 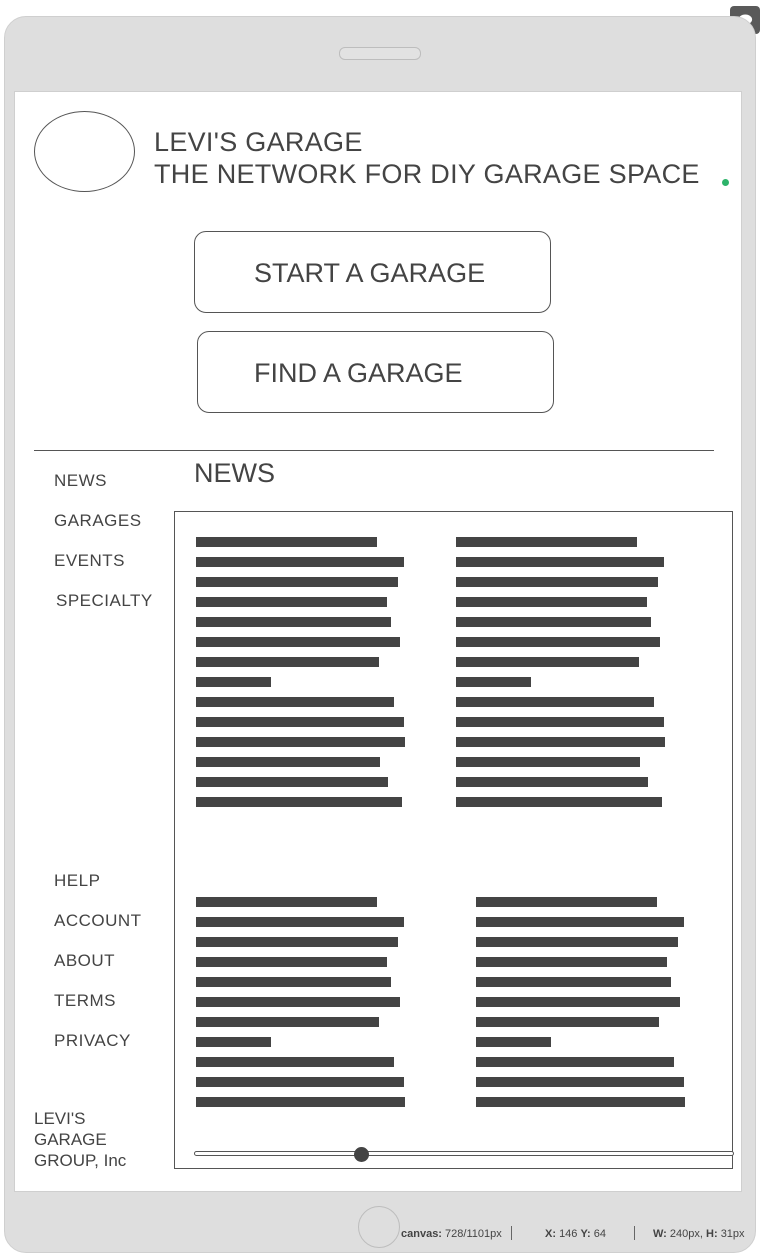 What do you see at coordinates (84, 961) in the screenshot?
I see `nav-item-about: ABOUT` at bounding box center [84, 961].